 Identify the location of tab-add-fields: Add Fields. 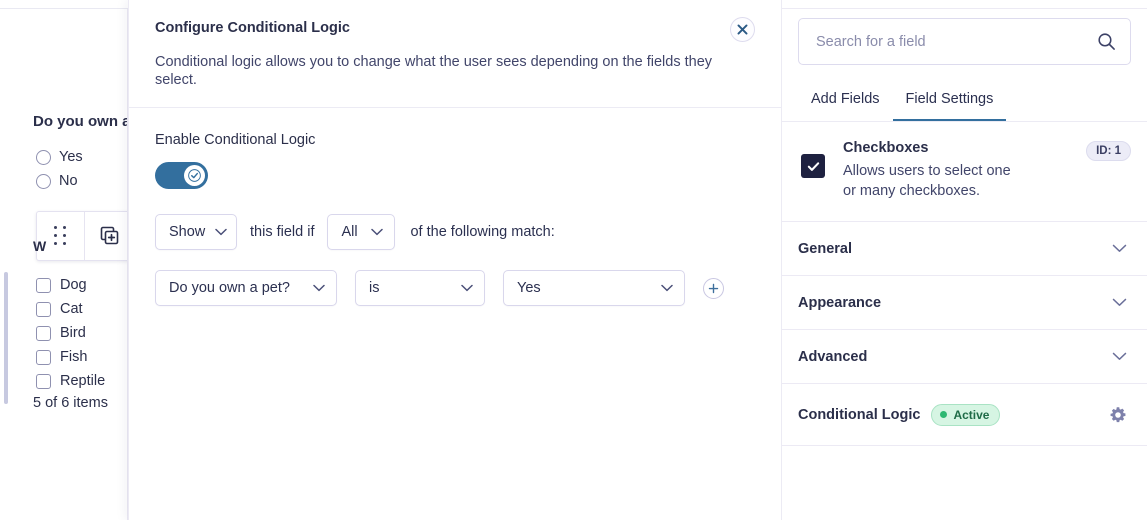
(845, 102).